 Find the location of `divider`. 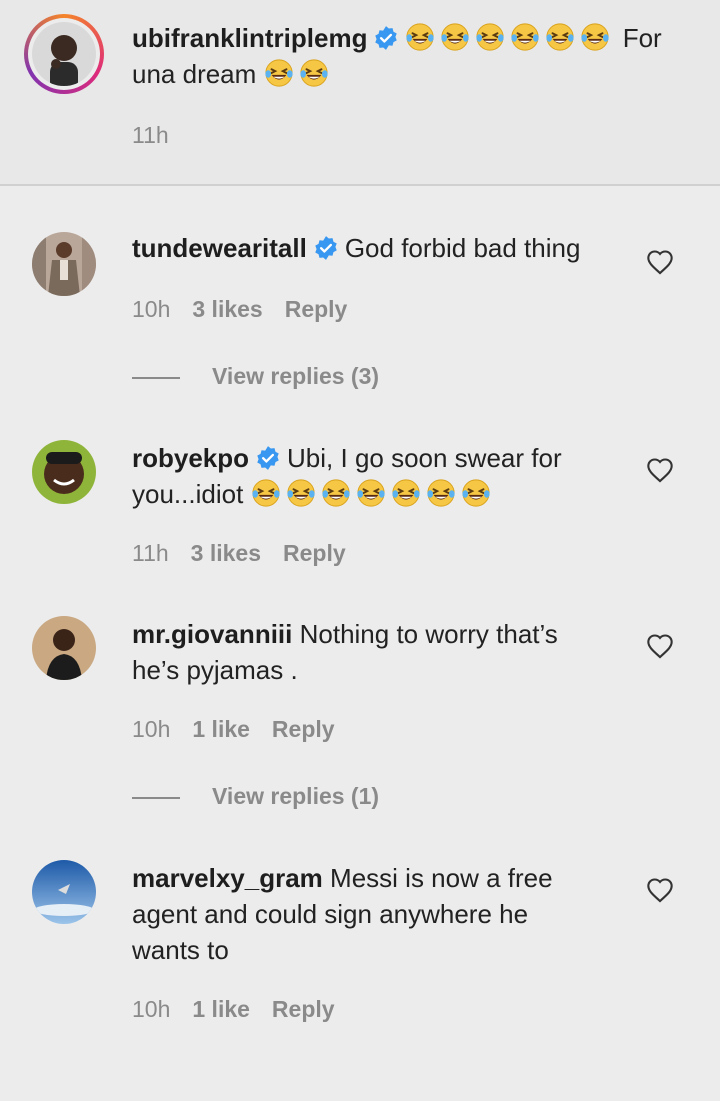

divider is located at coordinates (360, 185).